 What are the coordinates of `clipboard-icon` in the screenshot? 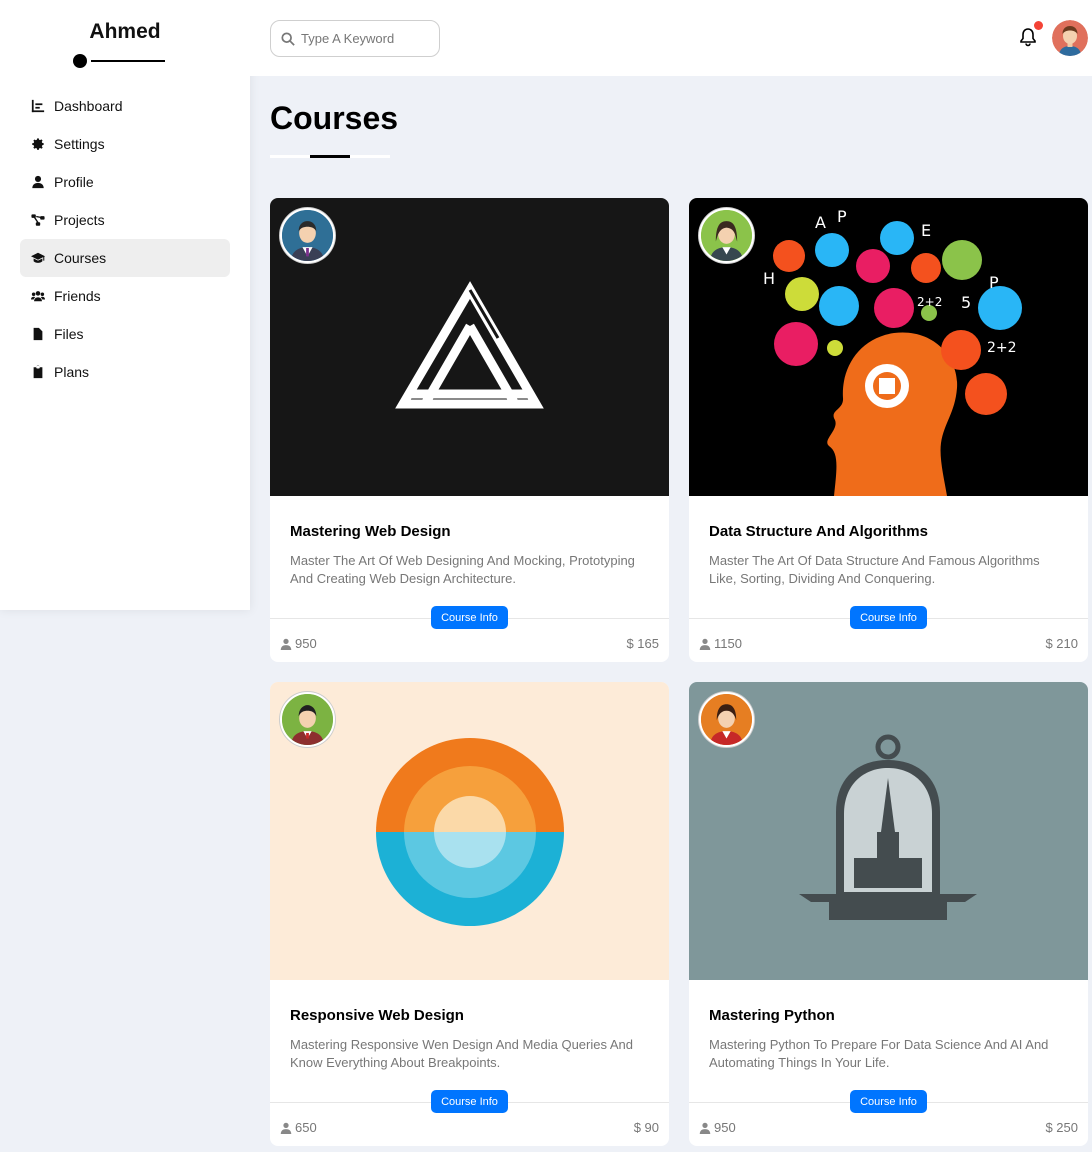 It's located at (38, 372).